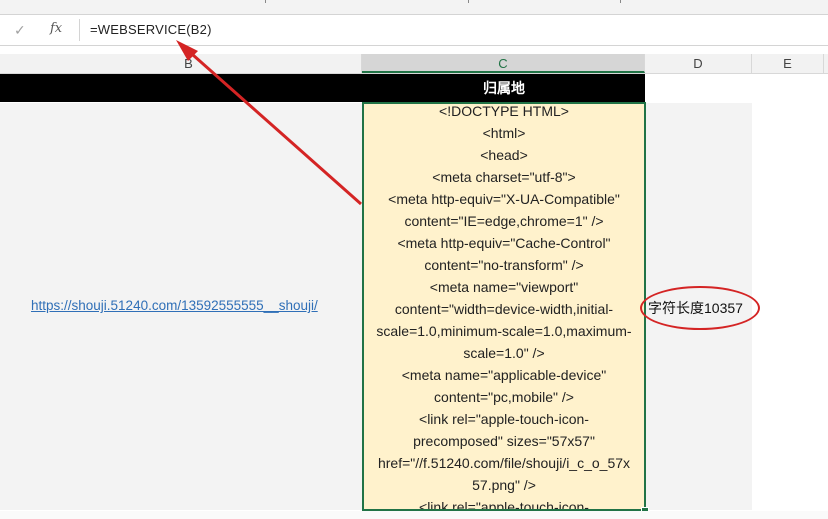 This screenshot has width=828, height=519. What do you see at coordinates (151, 29) in the screenshot?
I see `formula-input: =WEBSERVICE(B2)` at bounding box center [151, 29].